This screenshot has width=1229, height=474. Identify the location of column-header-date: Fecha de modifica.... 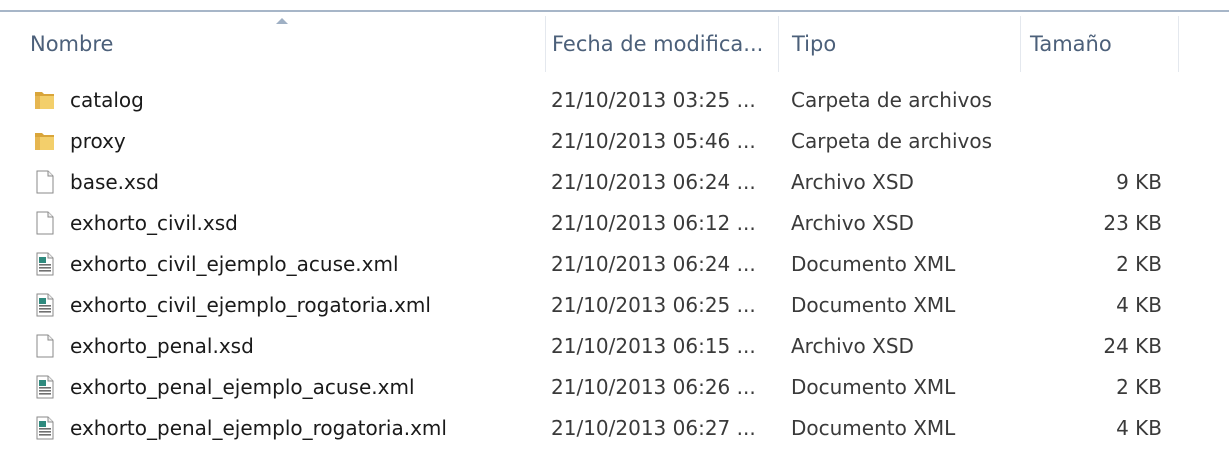
(660, 44).